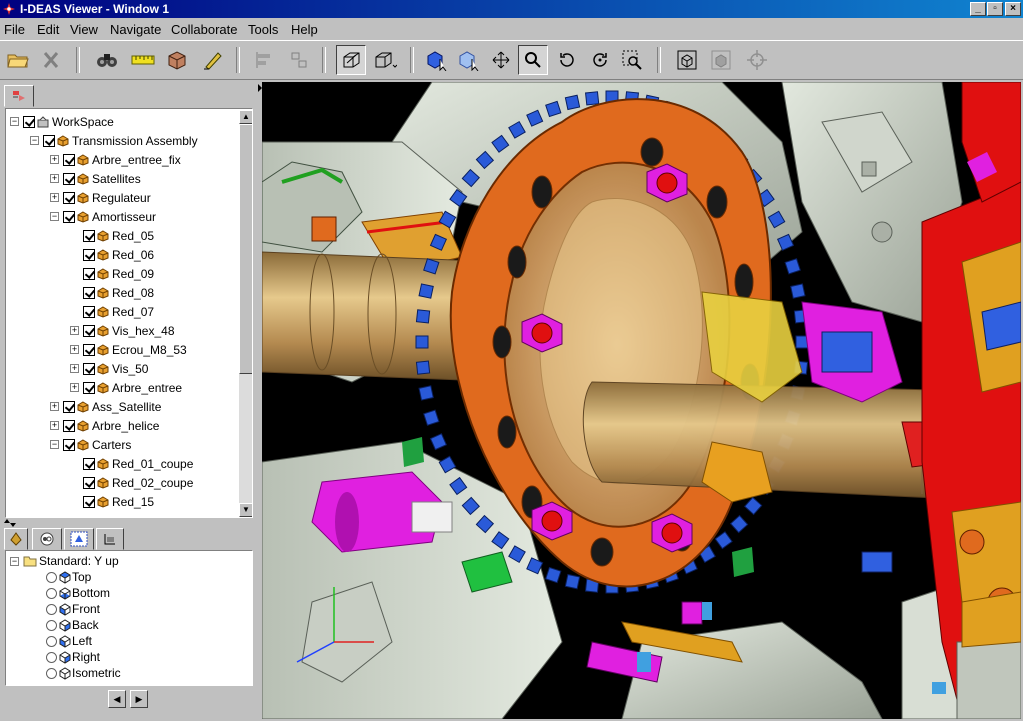 This screenshot has width=1023, height=721. Describe the element at coordinates (437, 60) in the screenshot. I see `select-blue-icon` at that location.